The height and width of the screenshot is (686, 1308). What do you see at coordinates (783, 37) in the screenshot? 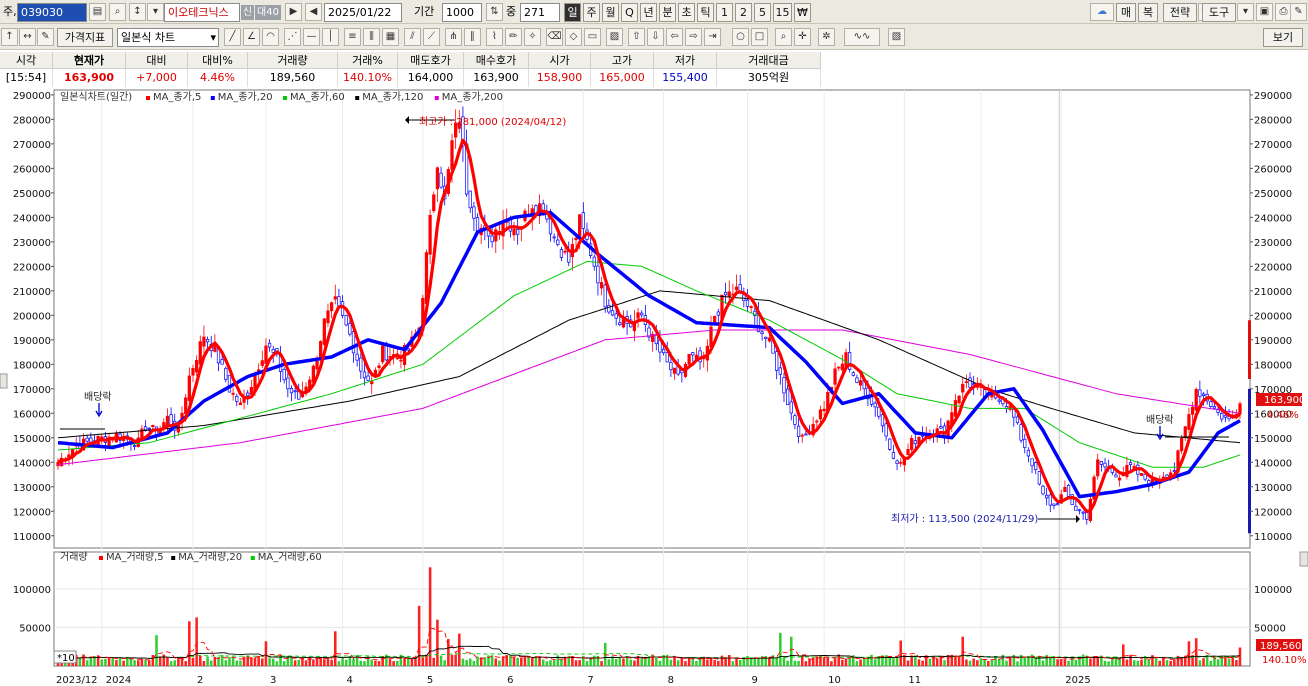
I see `zoom-icon: ⌕` at bounding box center [783, 37].